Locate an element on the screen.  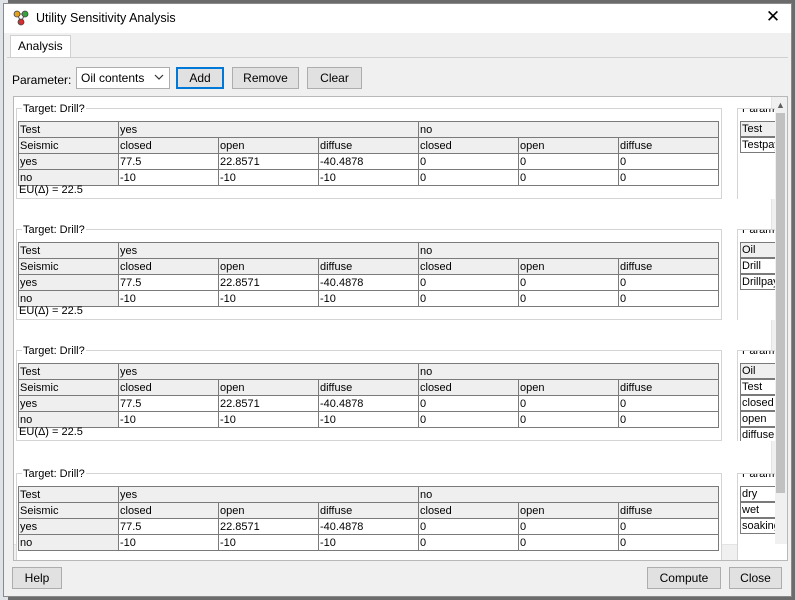
remove-button: Remove is located at coordinates (265, 78).